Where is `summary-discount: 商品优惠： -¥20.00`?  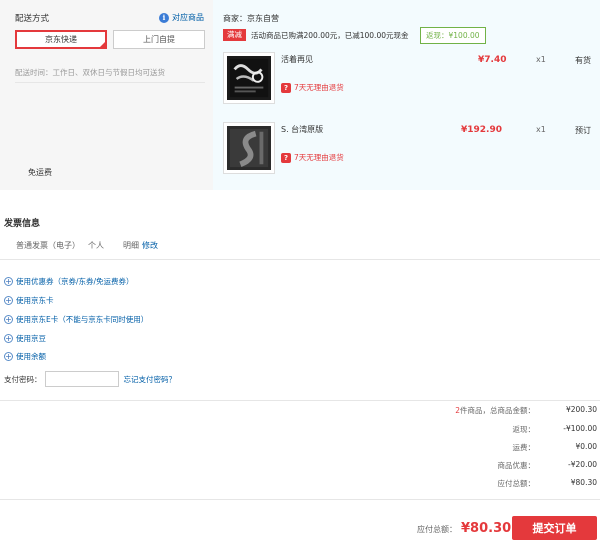 summary-discount: 商品优惠： -¥20.00 is located at coordinates (547, 465).